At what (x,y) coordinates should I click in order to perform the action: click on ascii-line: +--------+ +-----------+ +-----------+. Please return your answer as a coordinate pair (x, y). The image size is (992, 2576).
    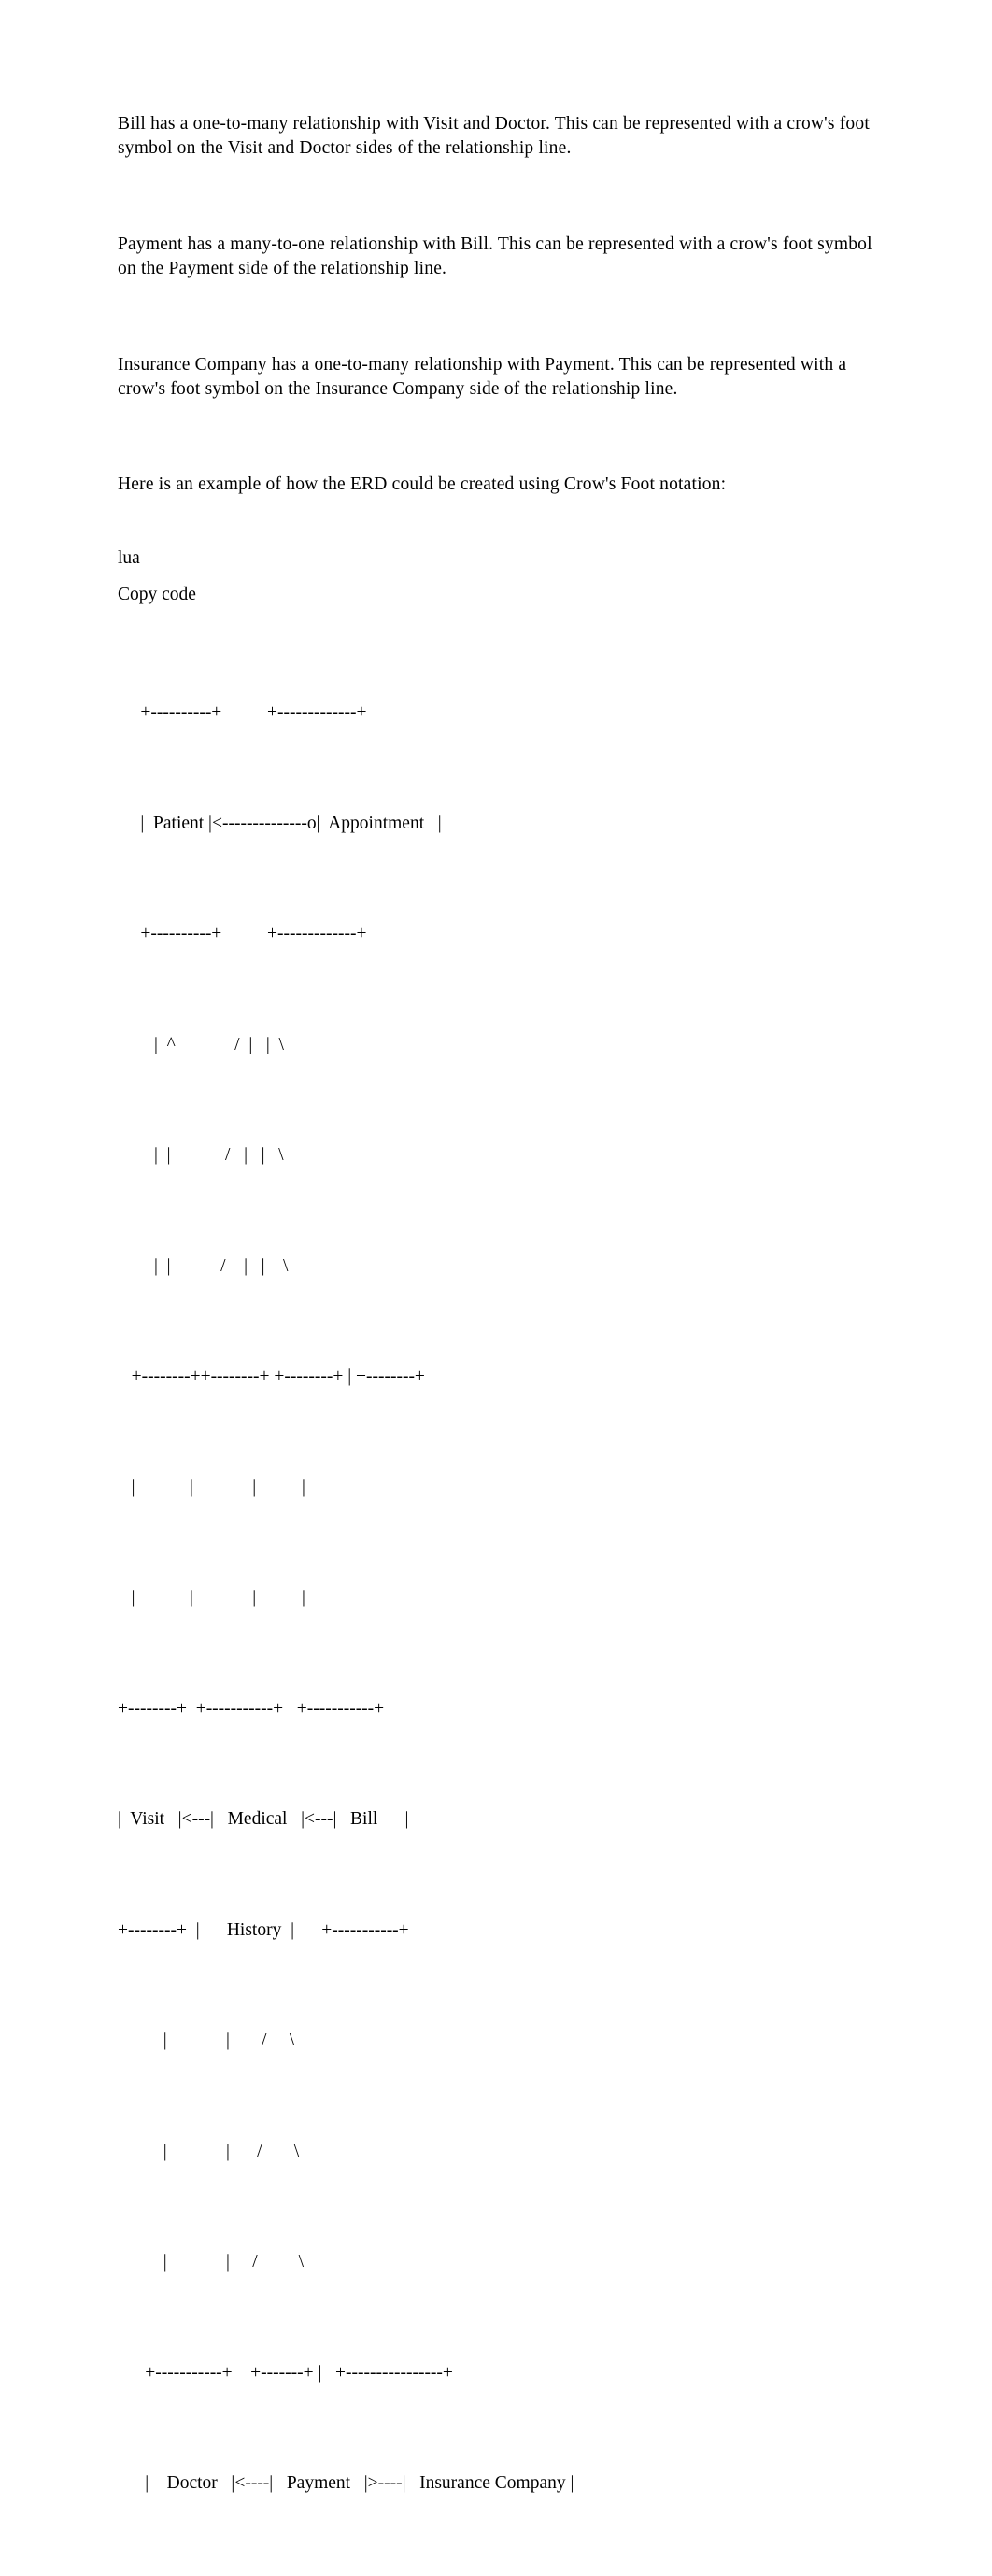
    Looking at the image, I should click on (251, 1708).